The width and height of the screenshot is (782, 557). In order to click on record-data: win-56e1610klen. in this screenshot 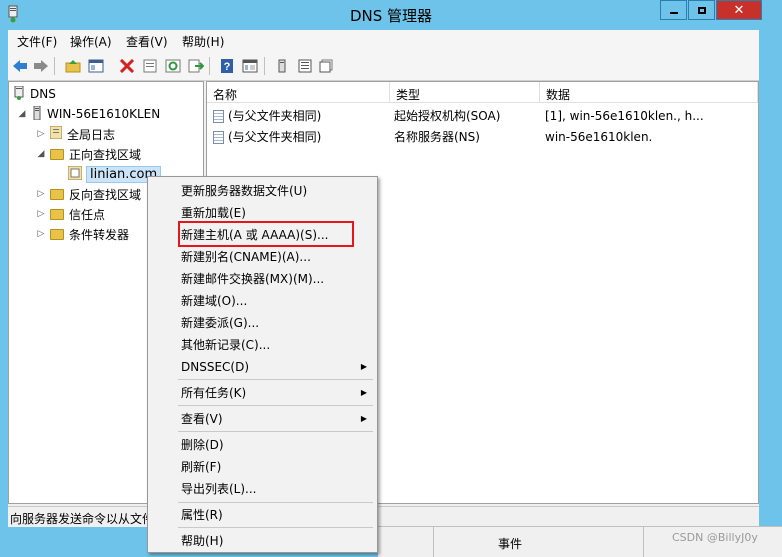, I will do `click(599, 136)`.